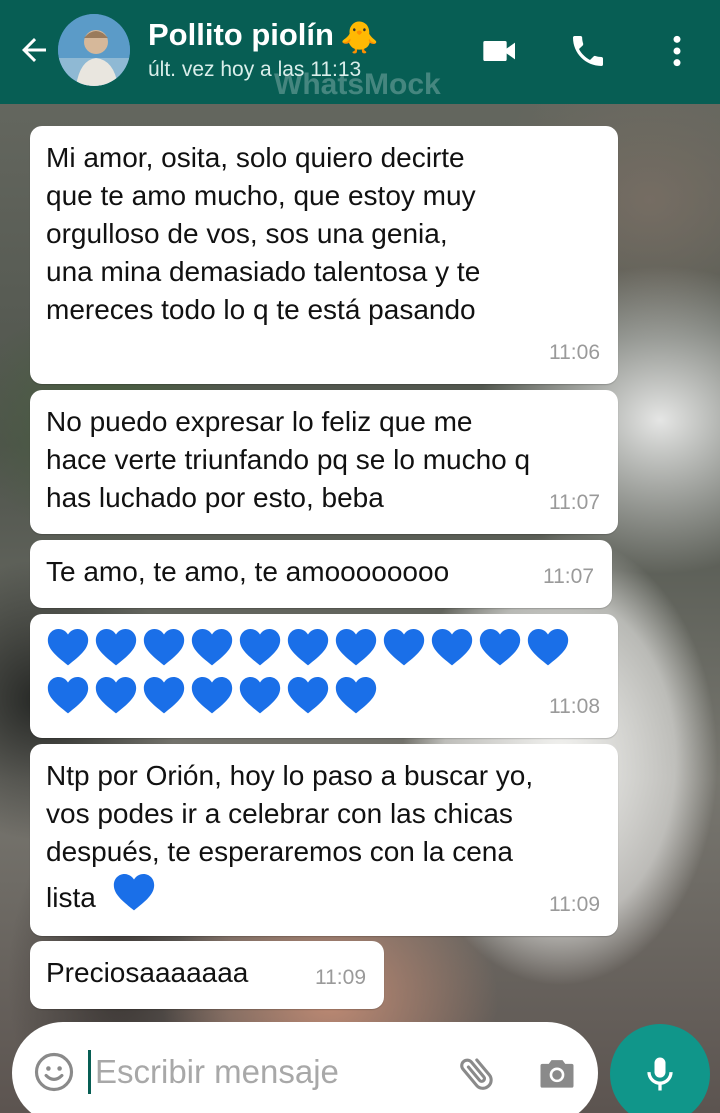 This screenshot has height=1113, width=720. What do you see at coordinates (557, 1073) in the screenshot?
I see `camera-icon` at bounding box center [557, 1073].